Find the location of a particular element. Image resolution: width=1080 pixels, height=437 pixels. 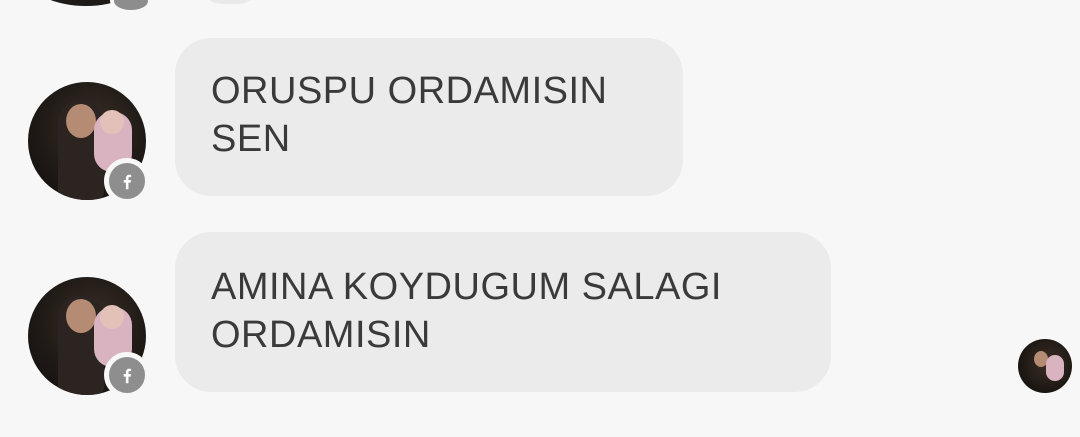

seen-avatar-baby is located at coordinates (1055, 368).